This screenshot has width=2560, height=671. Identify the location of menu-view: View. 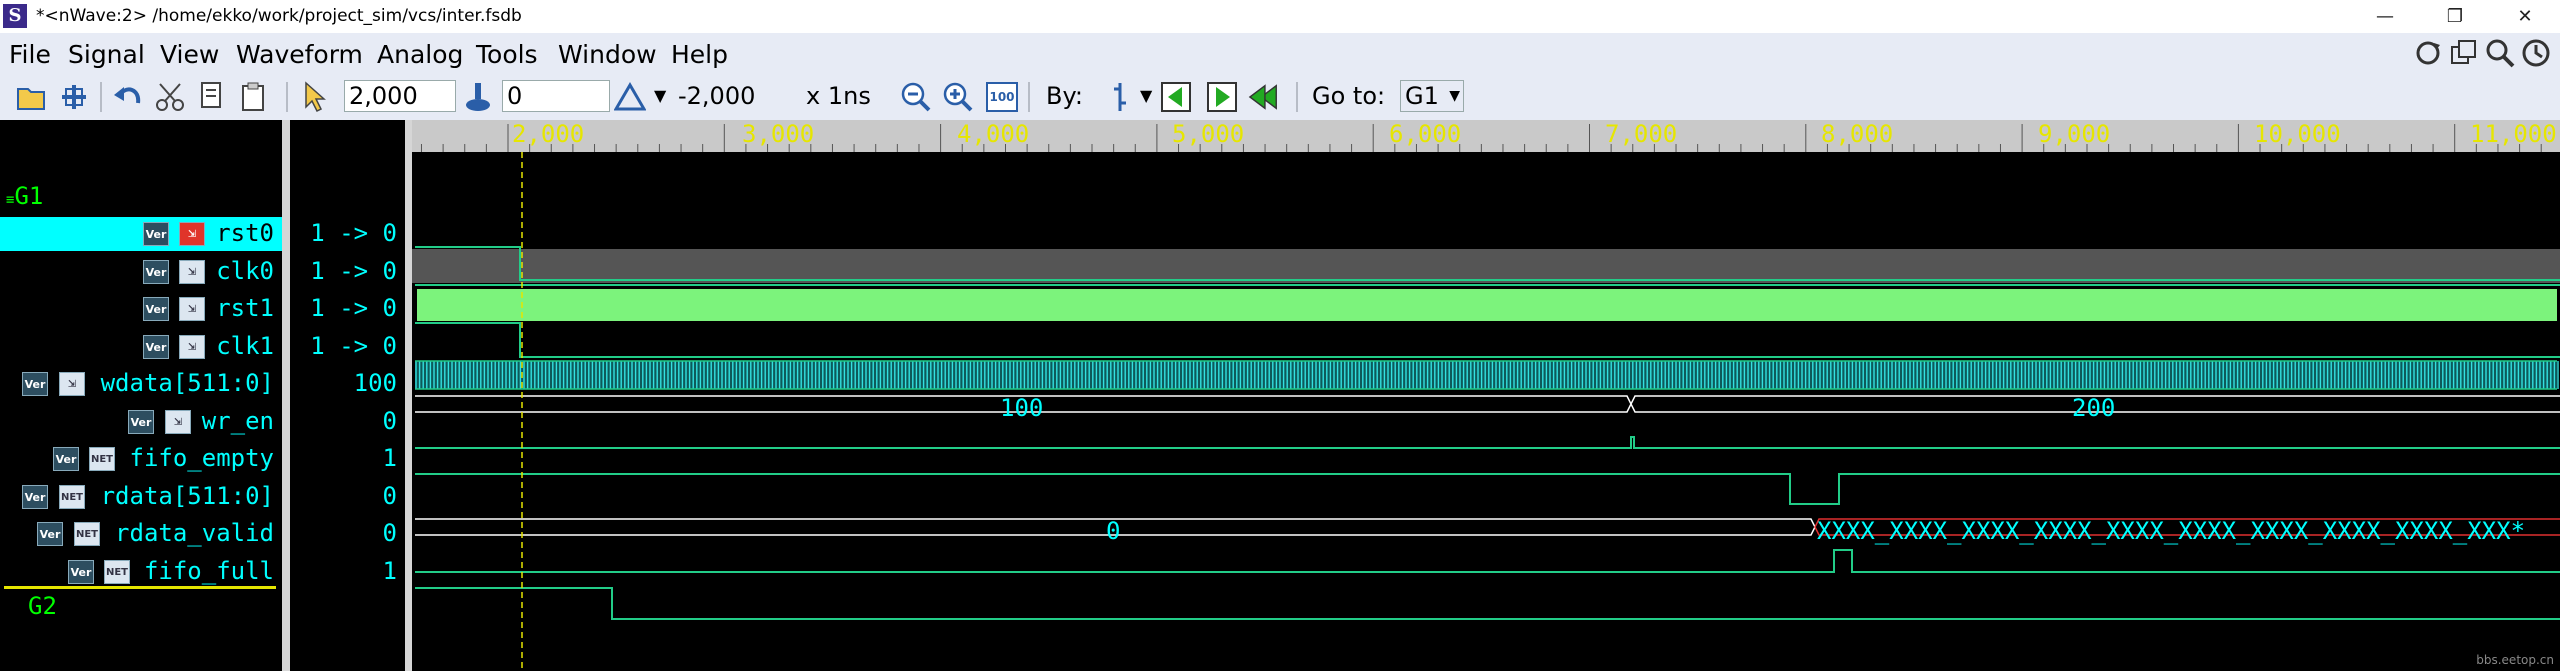
(189, 54).